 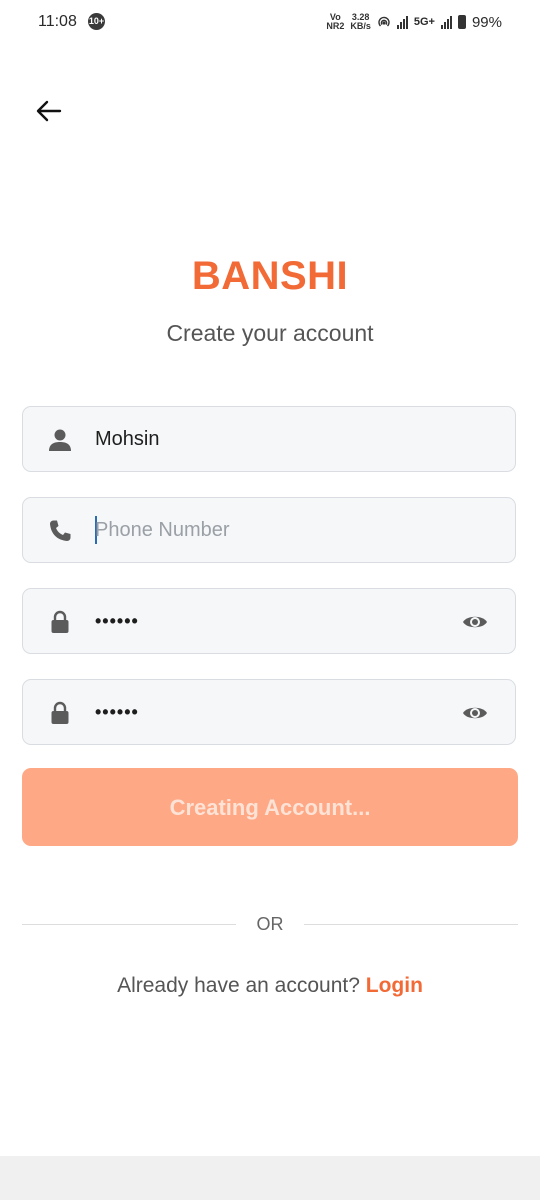 I want to click on page-subtitle: Create your account, so click(x=270, y=333).